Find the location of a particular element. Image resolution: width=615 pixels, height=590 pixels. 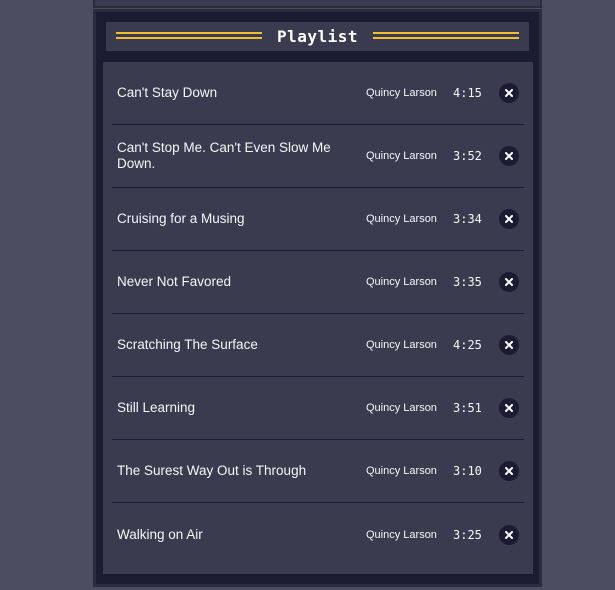

song-duration: 4:25 is located at coordinates (467, 345).